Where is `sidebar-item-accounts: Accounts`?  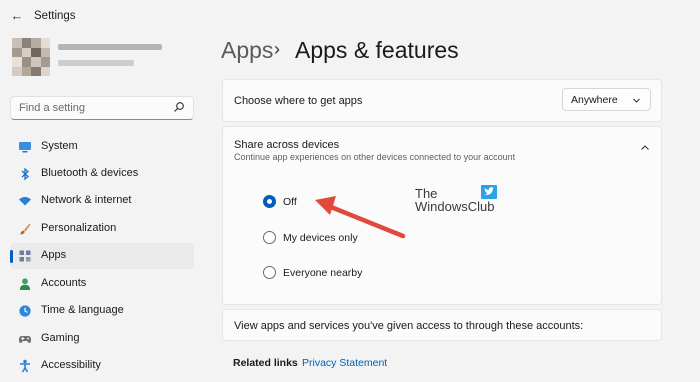 sidebar-item-accounts: Accounts is located at coordinates (102, 284).